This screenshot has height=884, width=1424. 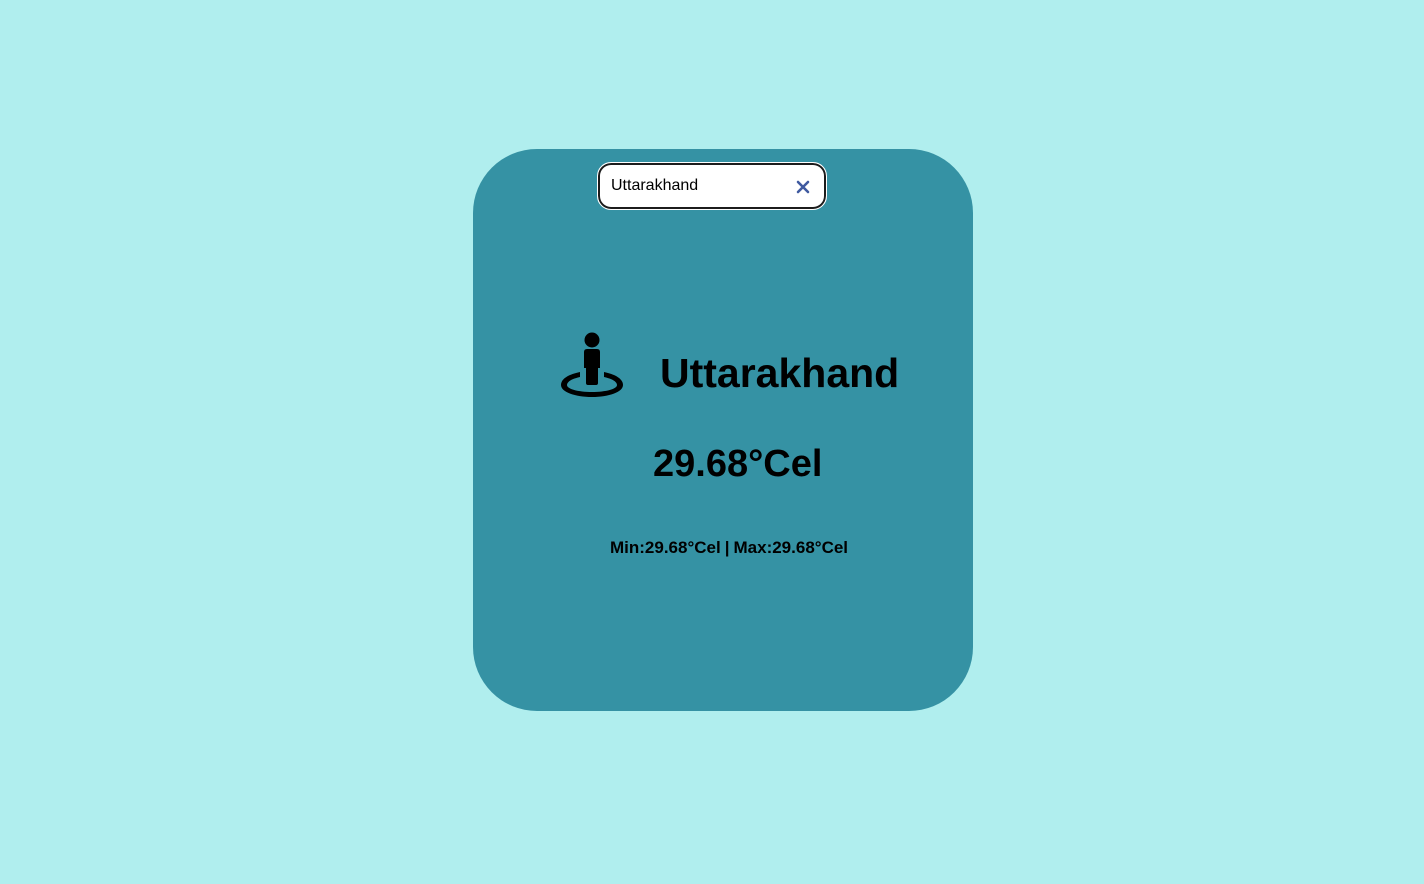 I want to click on current-temperature: 29.68°Cel, so click(x=738, y=464).